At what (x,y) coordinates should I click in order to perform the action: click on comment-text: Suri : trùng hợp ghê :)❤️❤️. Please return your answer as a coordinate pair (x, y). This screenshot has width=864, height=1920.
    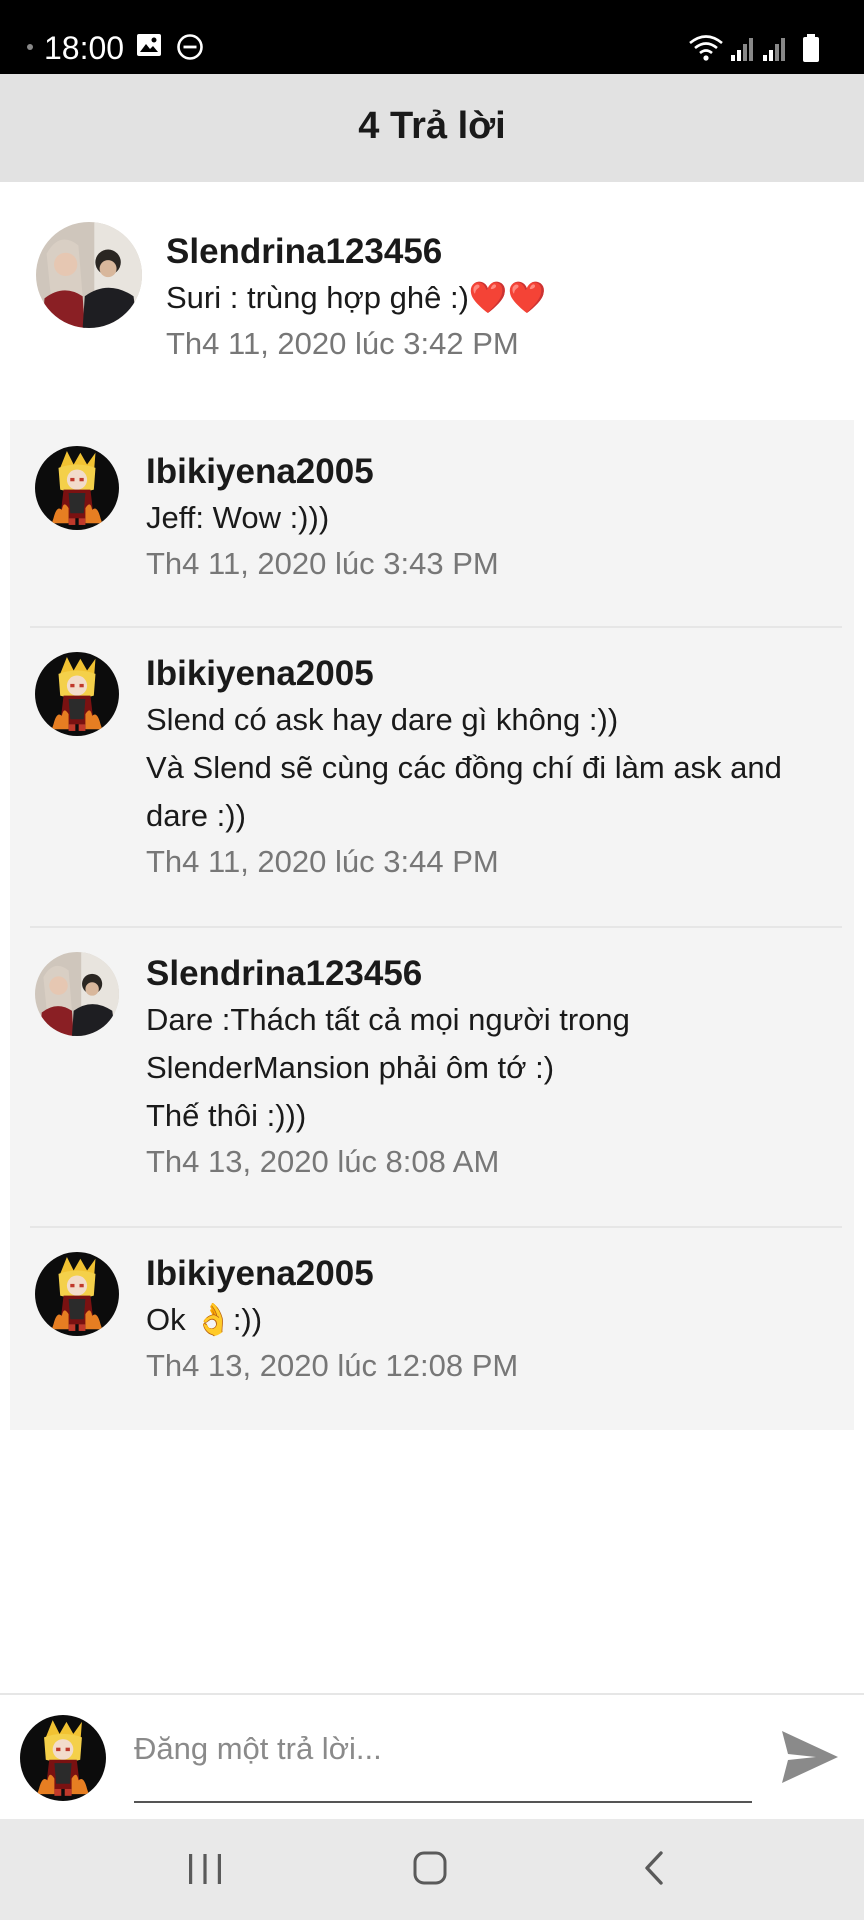
    Looking at the image, I should click on (356, 297).